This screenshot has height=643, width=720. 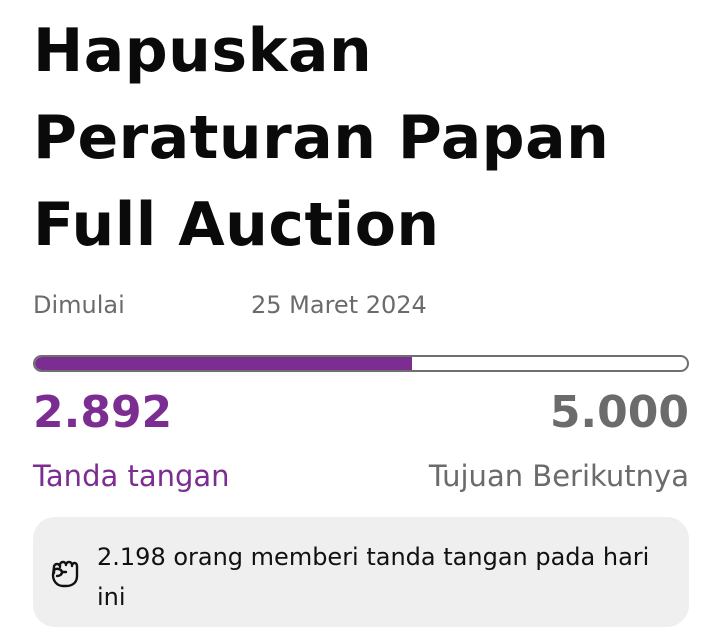 I want to click on started-row: Dimulai 25 Maret 2024, so click(x=361, y=305).